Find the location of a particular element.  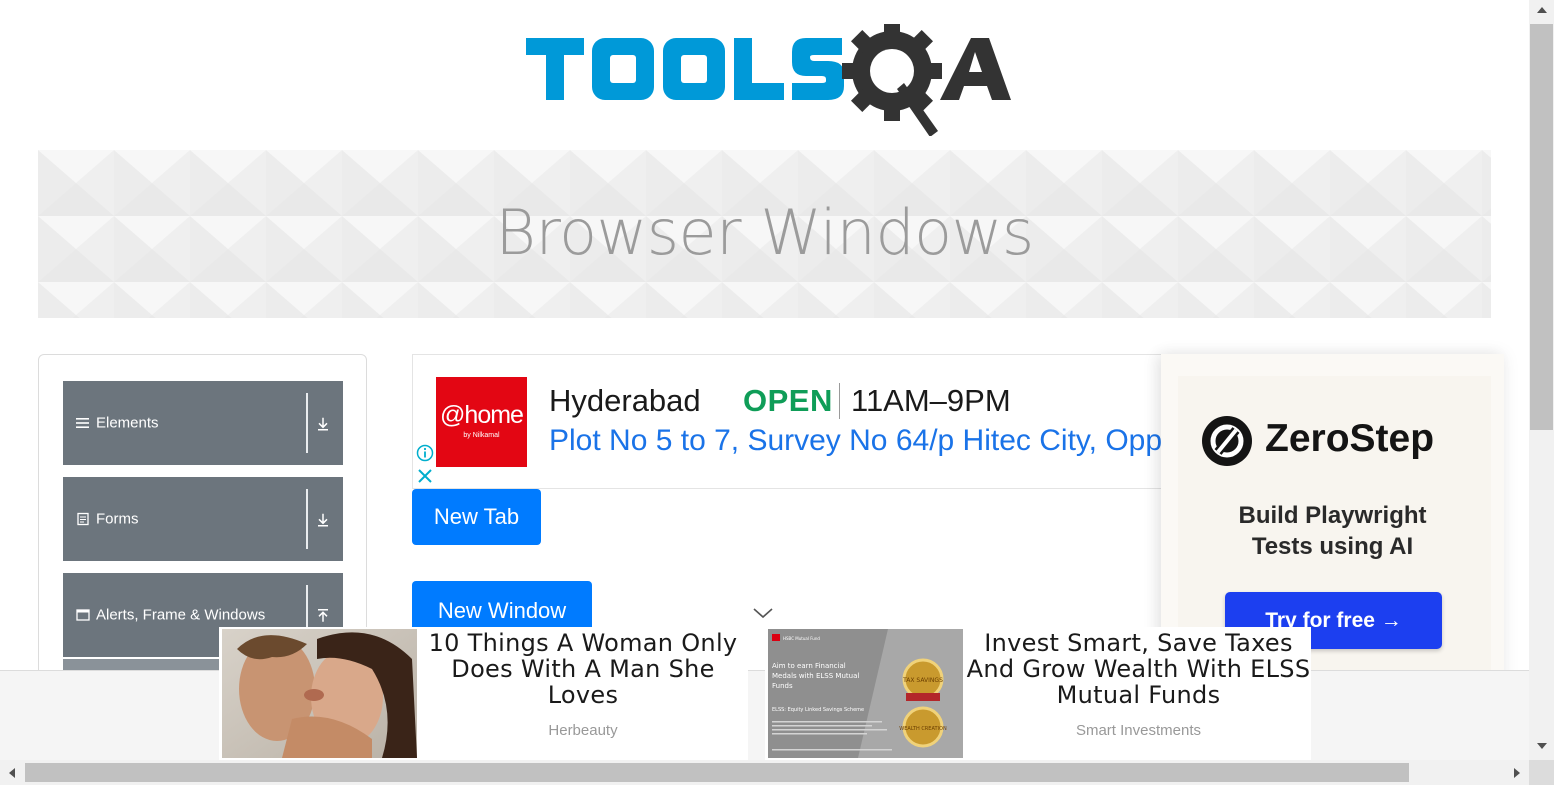

sidebar-group-label: Alerts, Frame & Windows is located at coordinates (181, 615).